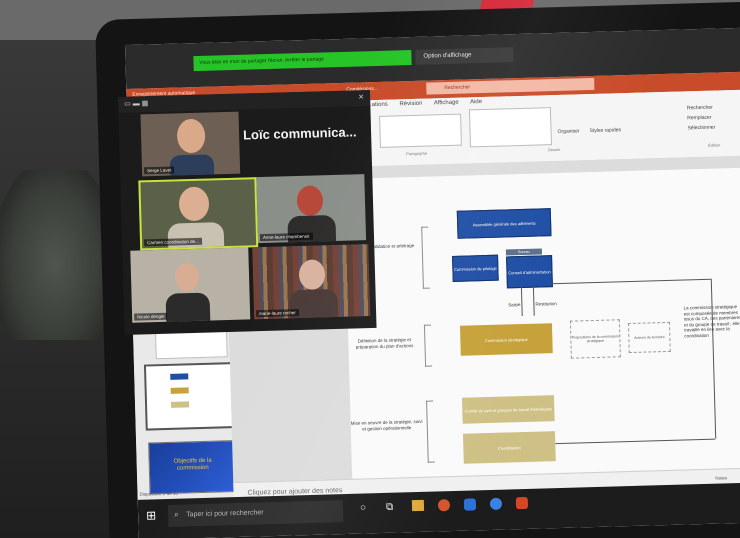 The image size is (740, 538). I want to click on box-strategy-committee: Commission stratégique, so click(506, 339).